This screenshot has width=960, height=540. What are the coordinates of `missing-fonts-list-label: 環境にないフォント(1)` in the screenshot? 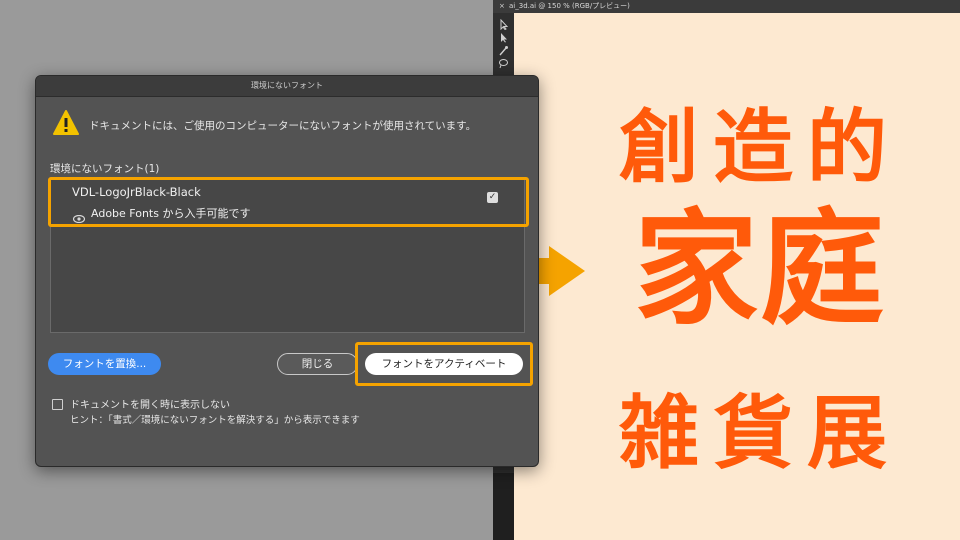 It's located at (105, 169).